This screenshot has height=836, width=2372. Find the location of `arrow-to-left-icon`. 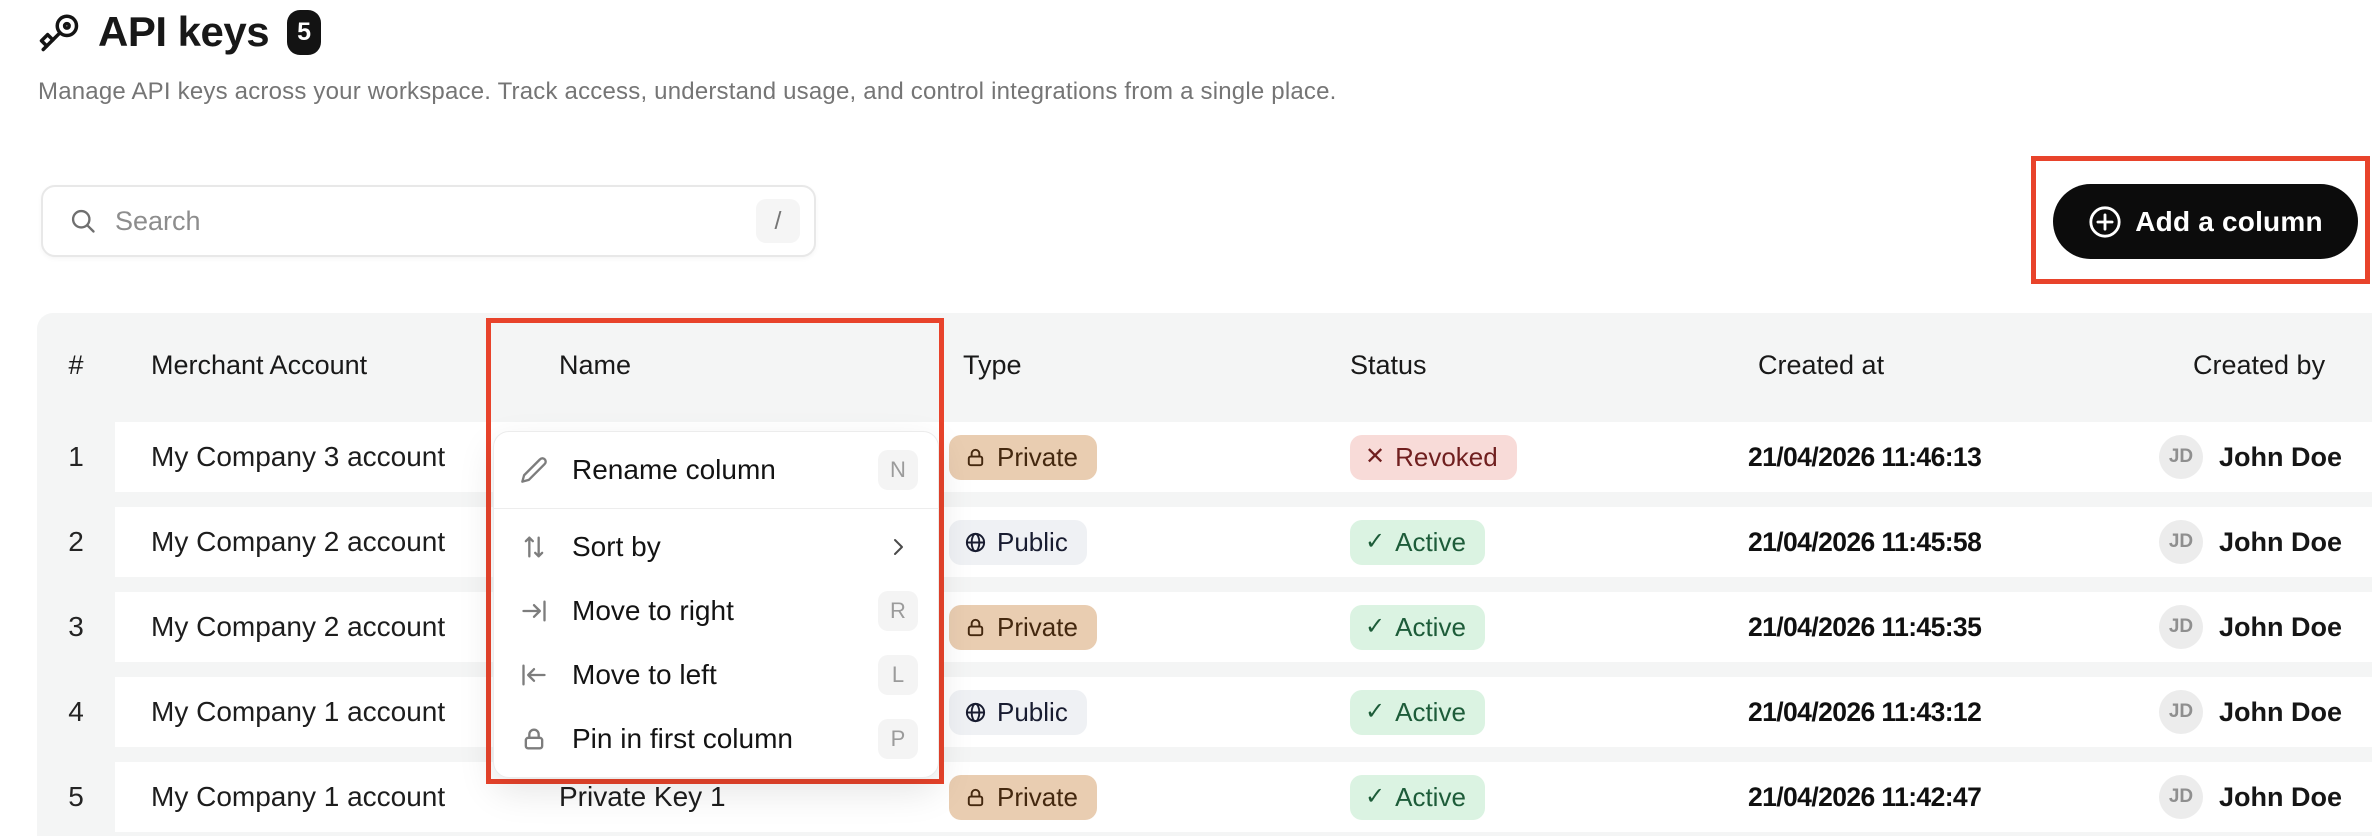

arrow-to-left-icon is located at coordinates (536, 675).